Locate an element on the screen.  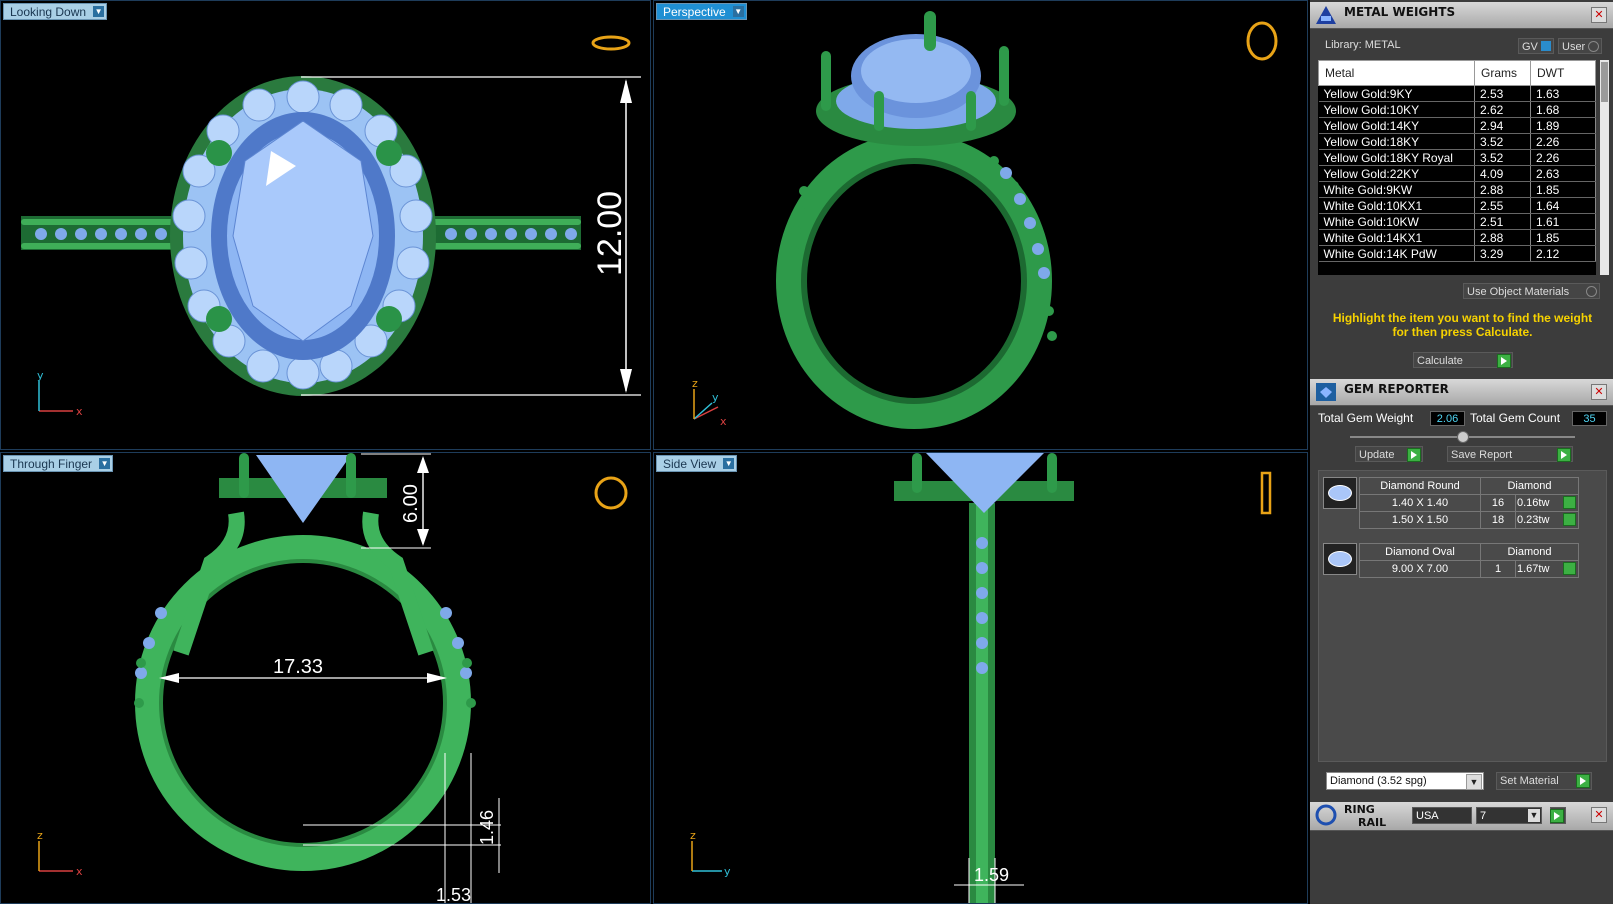
table-row: Yellow Gold:10KY 2.62 1.68 is located at coordinates (1457, 109).